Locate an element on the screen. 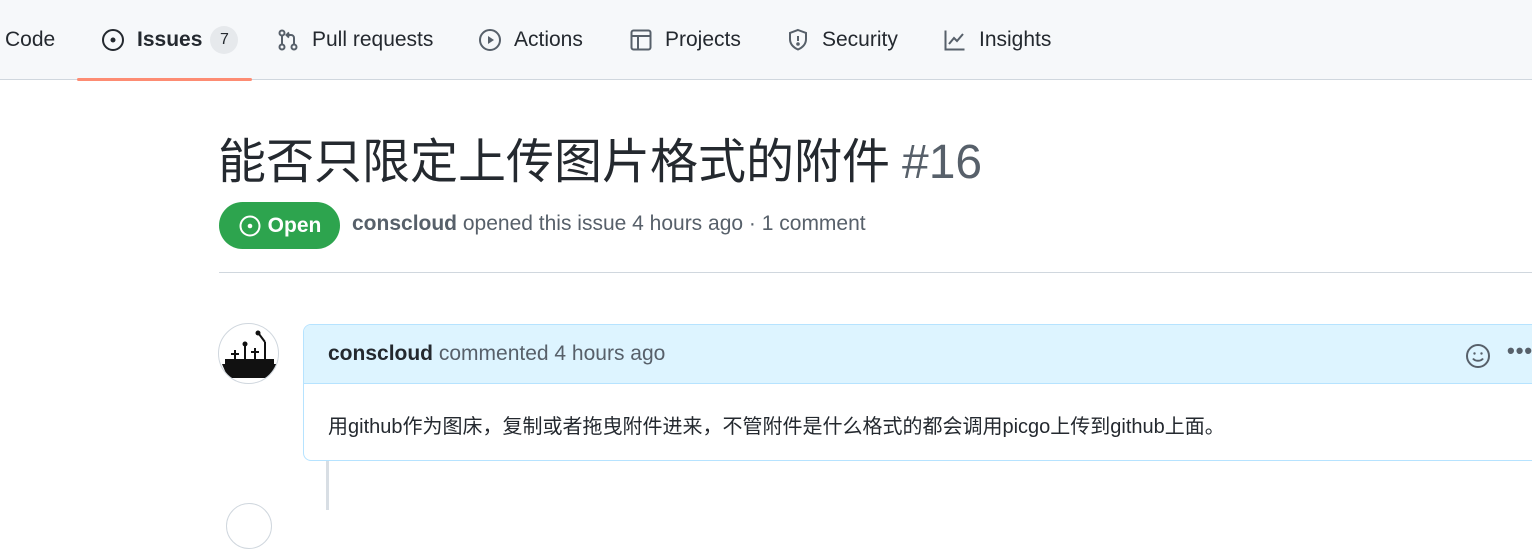  timeline-line is located at coordinates (327, 485).